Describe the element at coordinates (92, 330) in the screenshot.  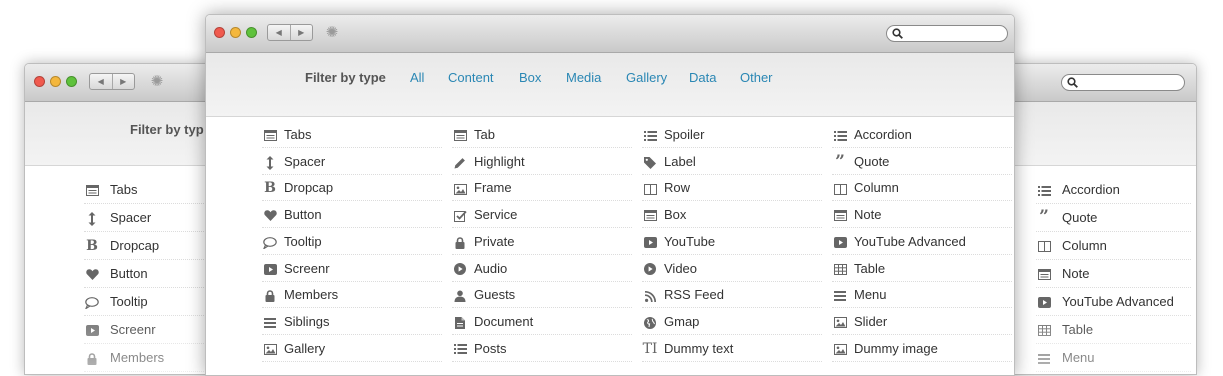
I see `play-icon` at that location.